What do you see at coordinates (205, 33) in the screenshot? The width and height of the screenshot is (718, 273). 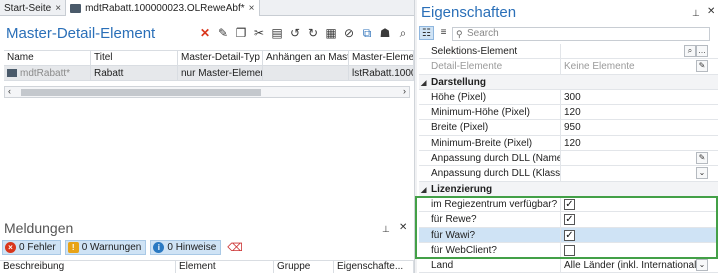 I see `delete-icon: ✕` at bounding box center [205, 33].